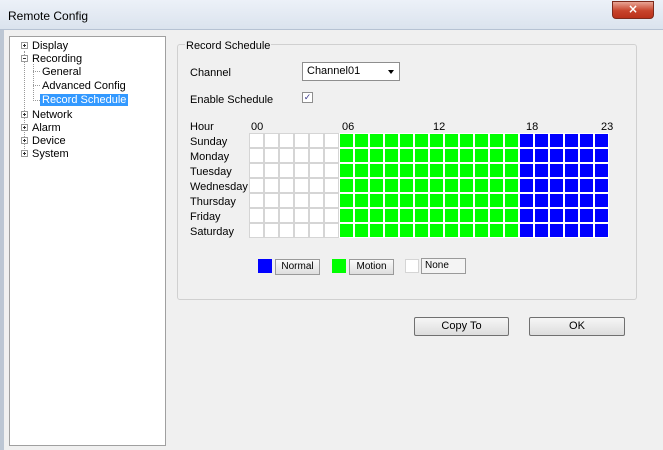 Image resolution: width=663 pixels, height=450 pixels. What do you see at coordinates (331, 15) in the screenshot?
I see `title-bar: Remote Config ×` at bounding box center [331, 15].